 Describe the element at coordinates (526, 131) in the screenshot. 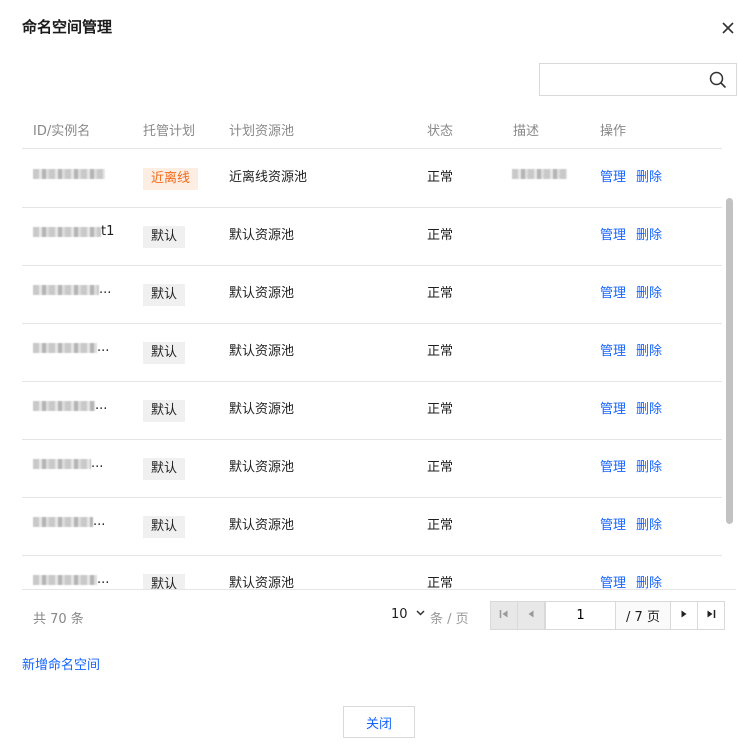

I see `column-header-description: 描述` at that location.